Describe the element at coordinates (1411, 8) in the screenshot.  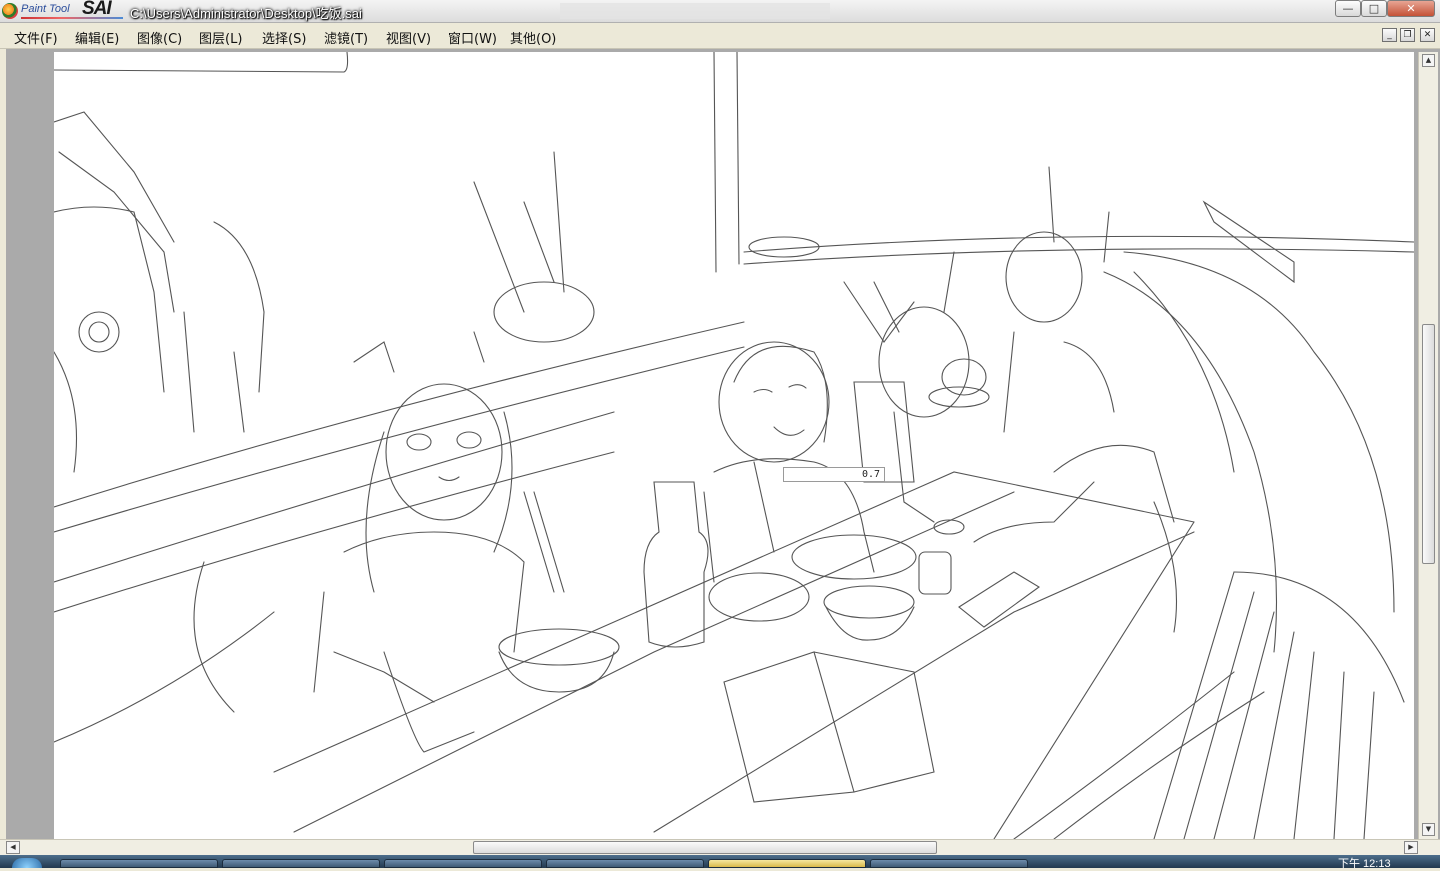
I see `close-button: ✕` at that location.